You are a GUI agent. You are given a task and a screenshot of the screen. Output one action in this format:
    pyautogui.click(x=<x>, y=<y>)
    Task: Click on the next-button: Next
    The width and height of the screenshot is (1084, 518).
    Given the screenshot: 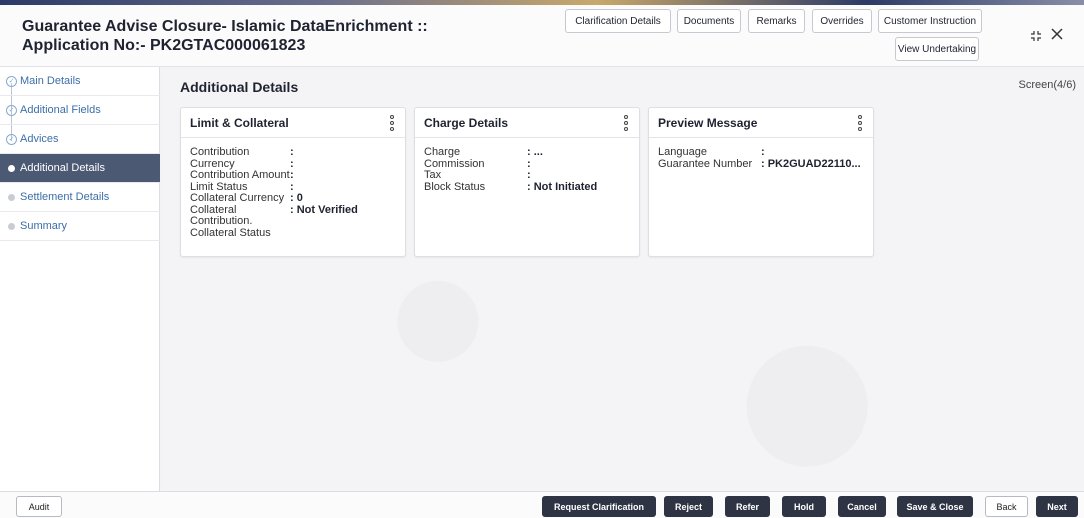 What is the action you would take?
    pyautogui.click(x=1057, y=506)
    